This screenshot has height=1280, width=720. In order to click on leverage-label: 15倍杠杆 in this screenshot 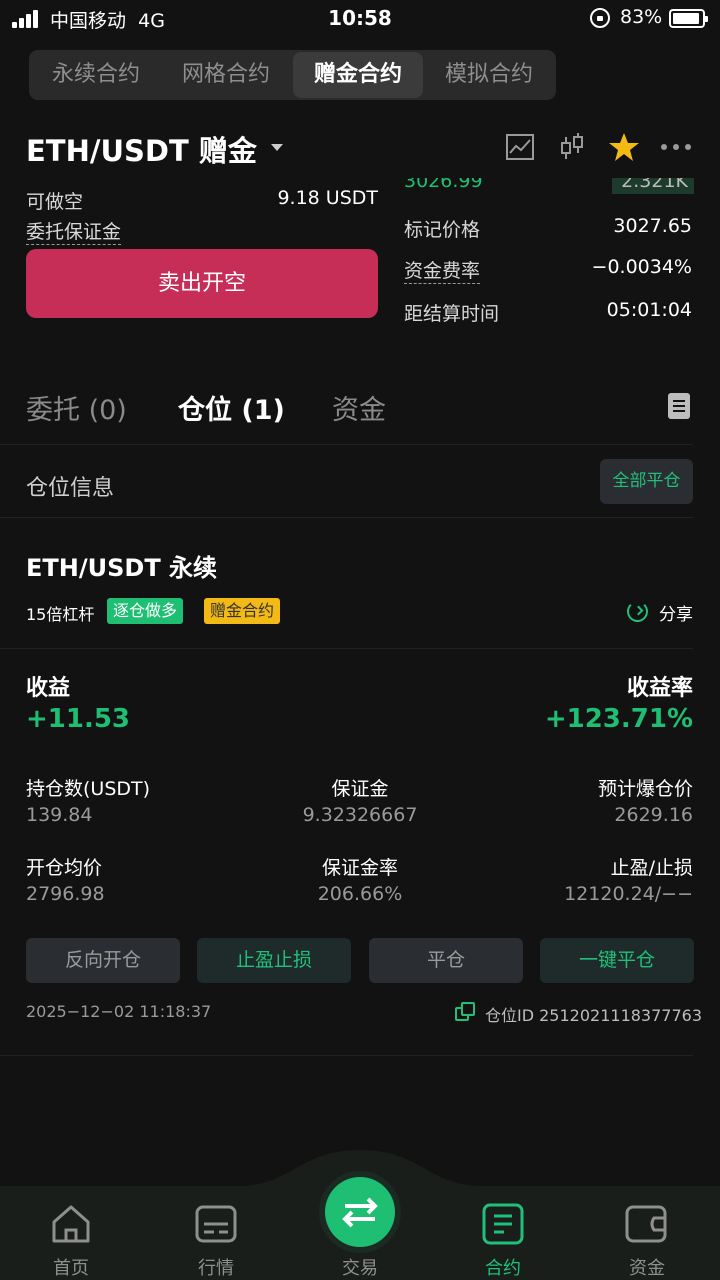, I will do `click(60, 614)`.